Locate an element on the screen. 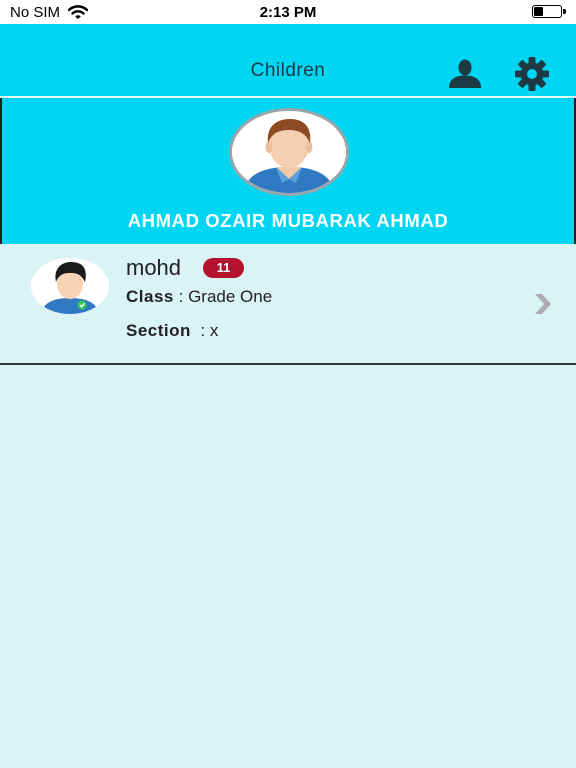 This screenshot has height=768, width=576. child-class-row: Class : Grade One is located at coordinates (199, 297).